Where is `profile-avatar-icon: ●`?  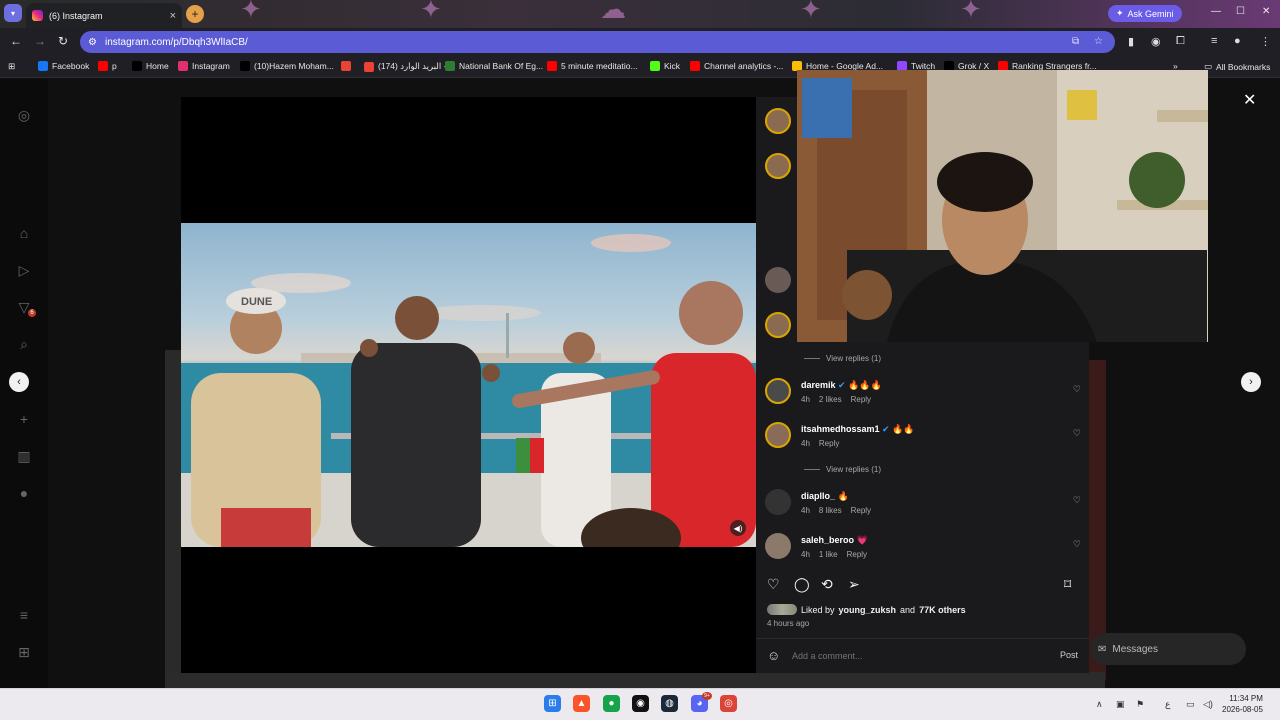 profile-avatar-icon: ● is located at coordinates (1237, 41).